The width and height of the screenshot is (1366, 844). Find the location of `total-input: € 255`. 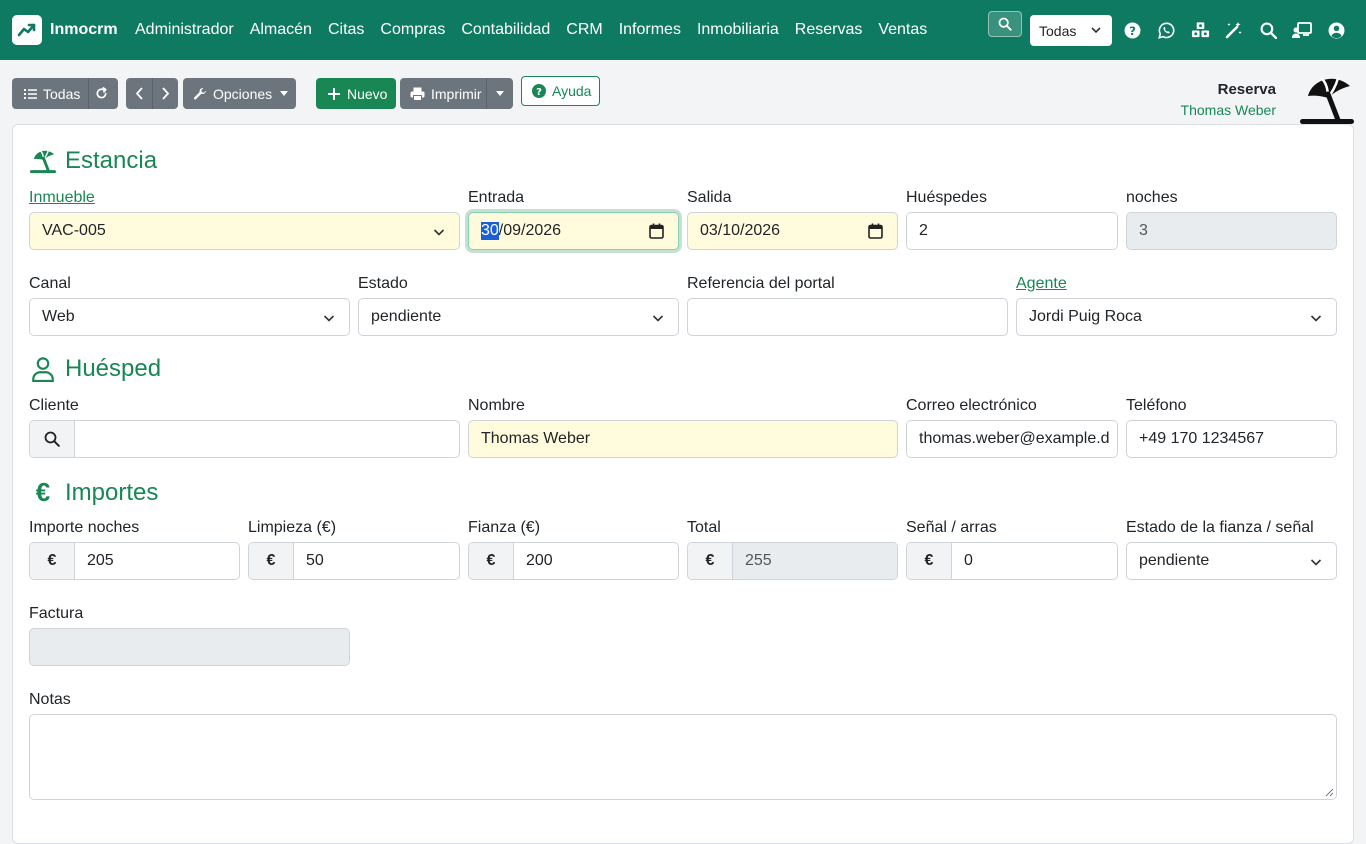

total-input: € 255 is located at coordinates (792, 561).